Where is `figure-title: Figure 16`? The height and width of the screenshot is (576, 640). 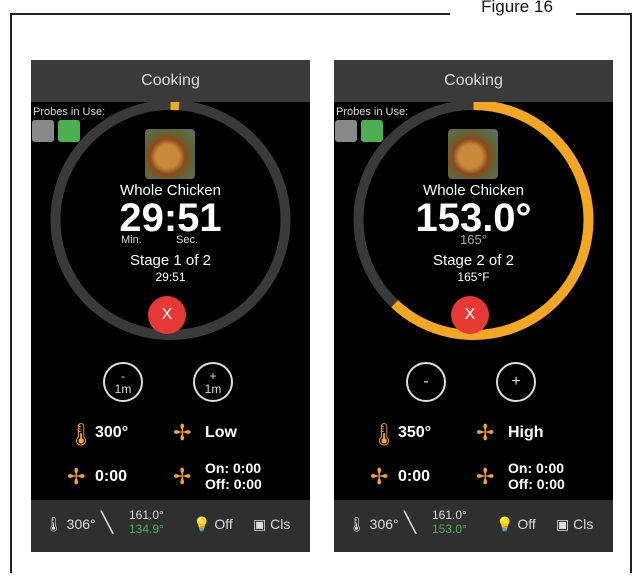
figure-title: Figure 16 is located at coordinates (517, 8).